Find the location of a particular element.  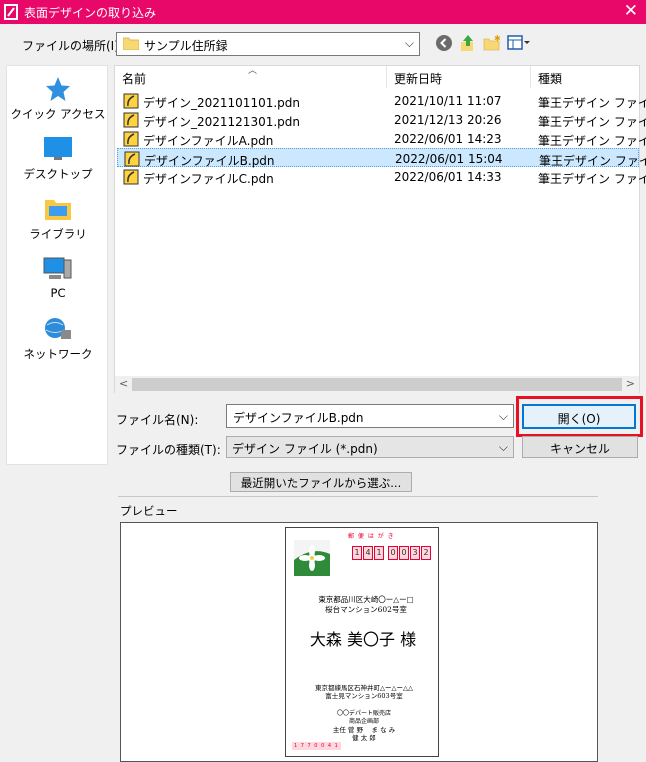

list-header: ︿ 名前 更新日時 種類 is located at coordinates (377, 77).